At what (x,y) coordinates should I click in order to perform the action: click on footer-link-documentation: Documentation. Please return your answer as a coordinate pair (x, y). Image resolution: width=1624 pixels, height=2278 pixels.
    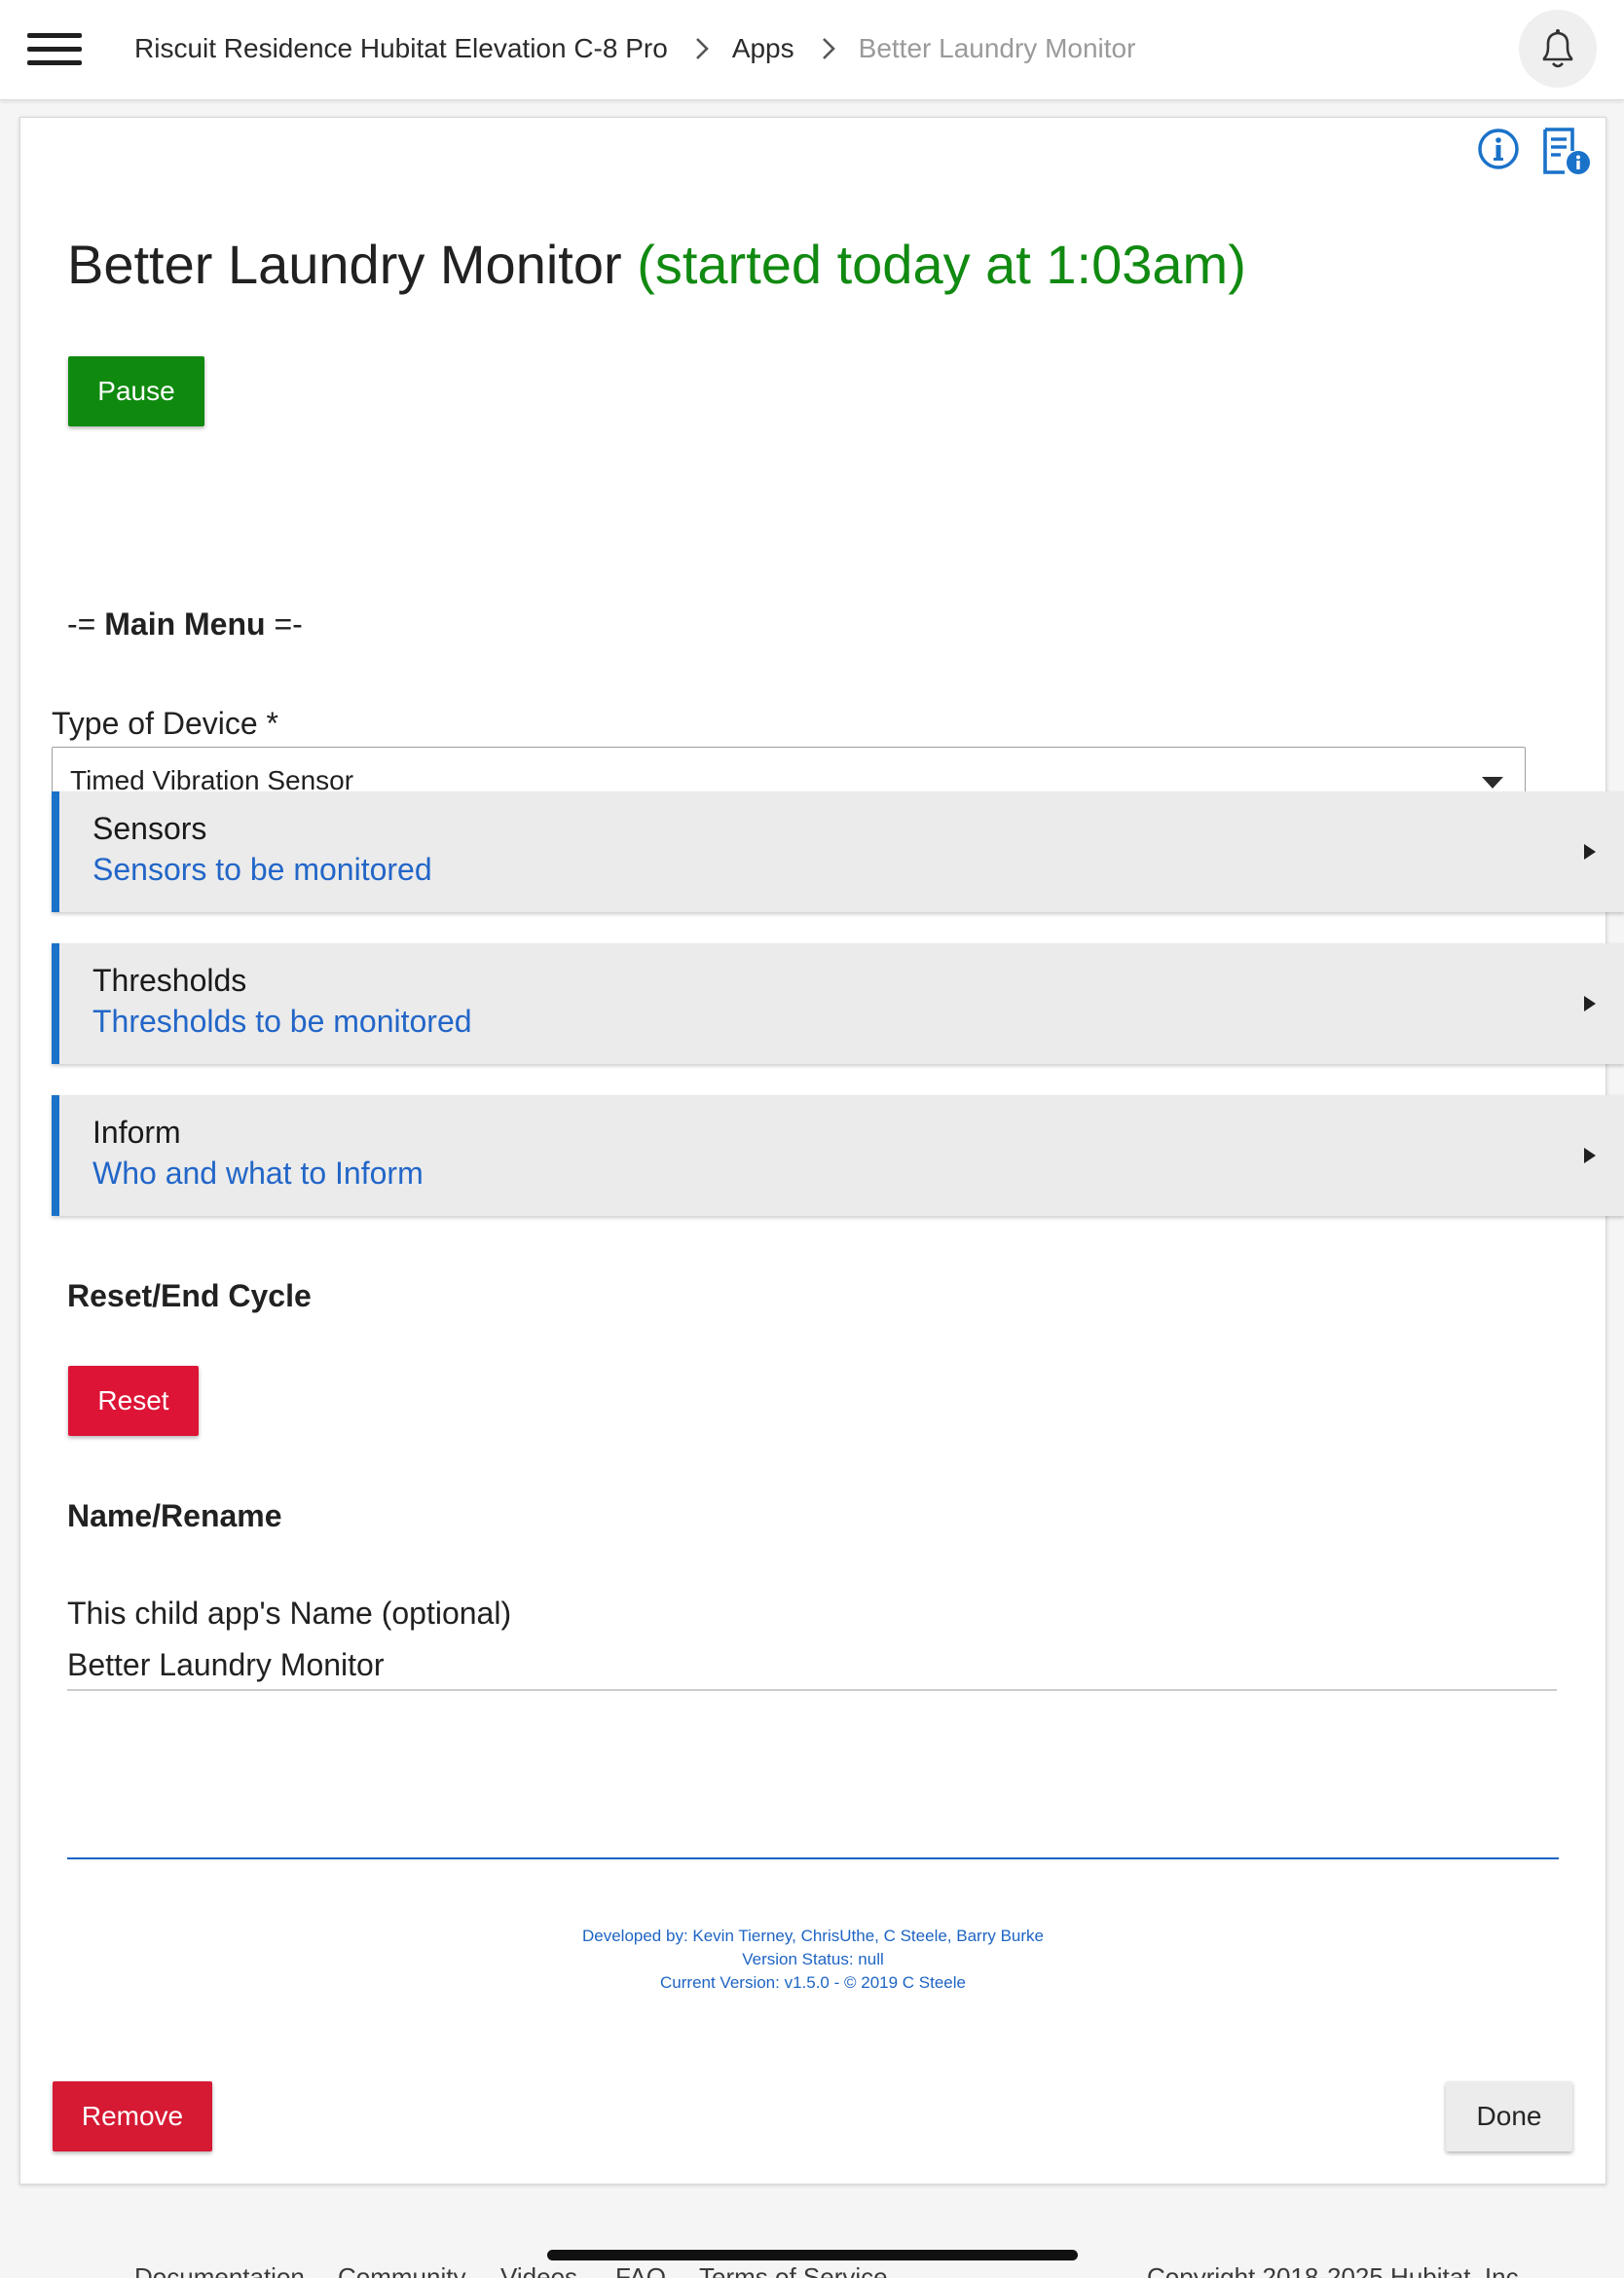
    Looking at the image, I should click on (219, 2270).